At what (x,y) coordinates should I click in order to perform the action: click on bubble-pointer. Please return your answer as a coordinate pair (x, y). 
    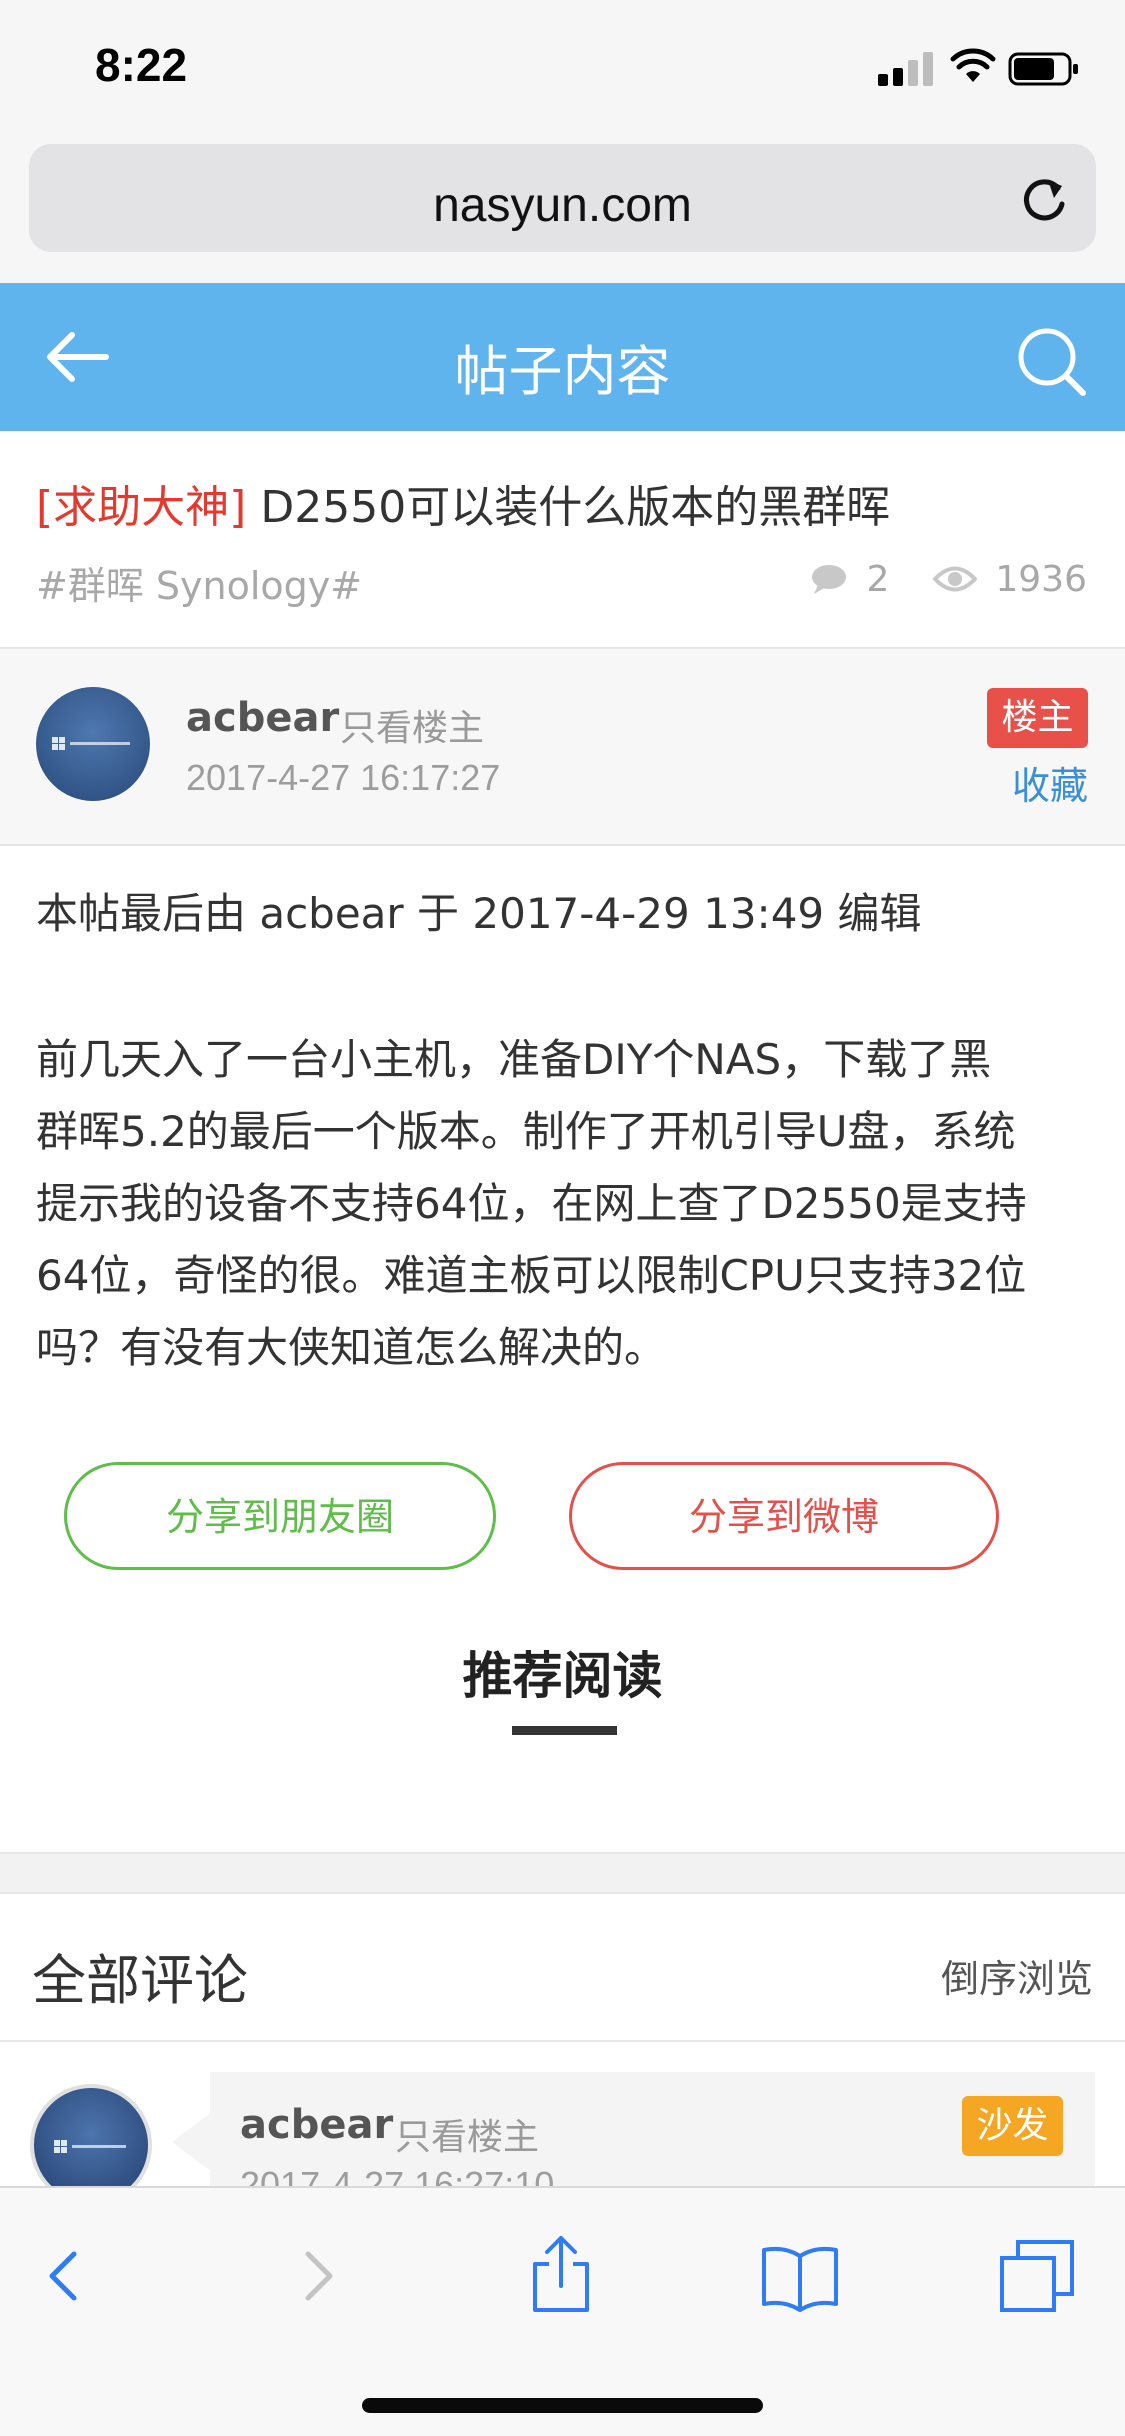
    Looking at the image, I should click on (192, 2142).